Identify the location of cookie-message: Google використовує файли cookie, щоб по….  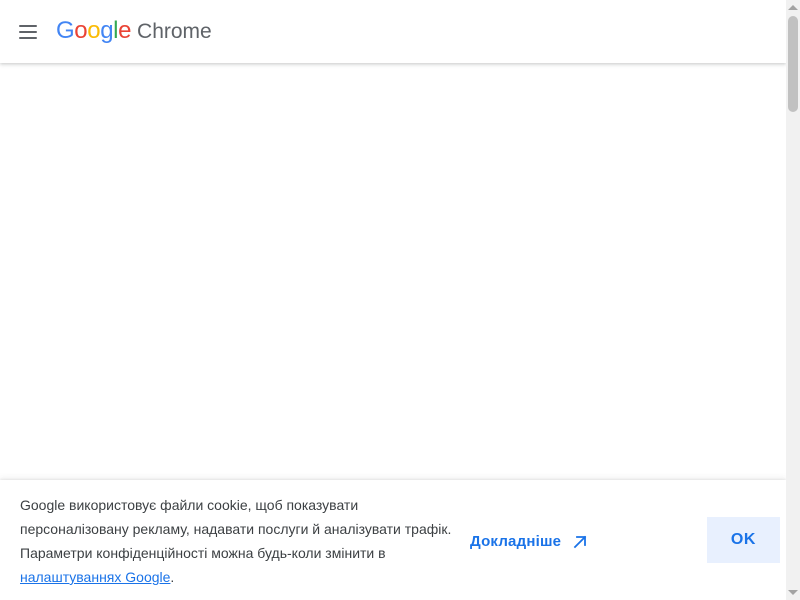
(240, 541).